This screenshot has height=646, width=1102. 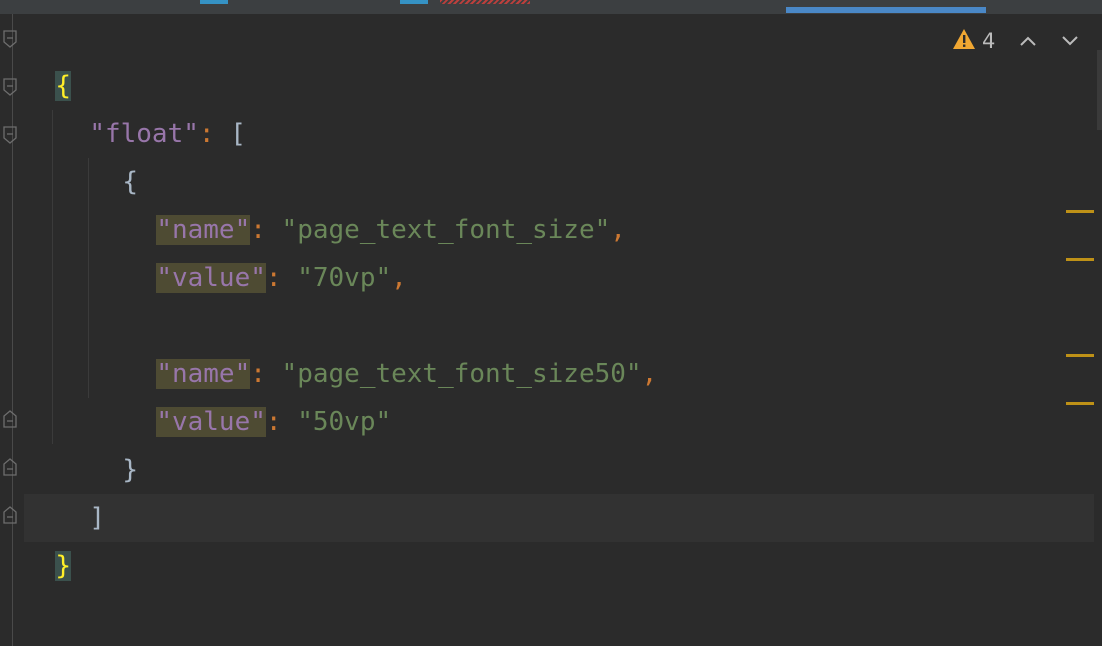 I want to click on scrollbar-thumb, so click(x=1099, y=90).